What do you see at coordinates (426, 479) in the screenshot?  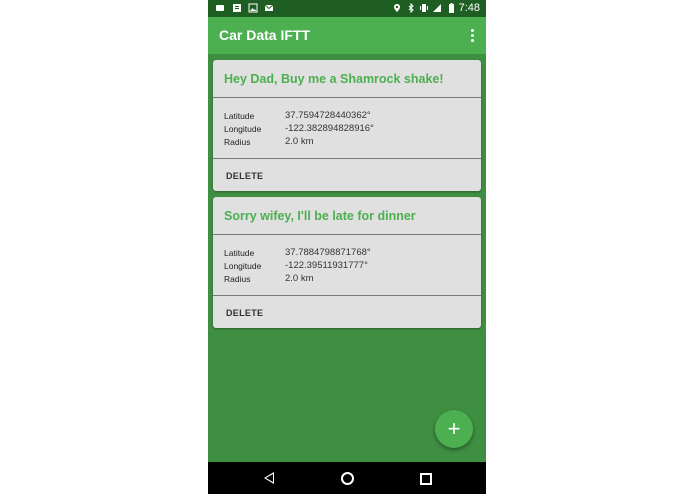 I see `recent-apps-icon` at bounding box center [426, 479].